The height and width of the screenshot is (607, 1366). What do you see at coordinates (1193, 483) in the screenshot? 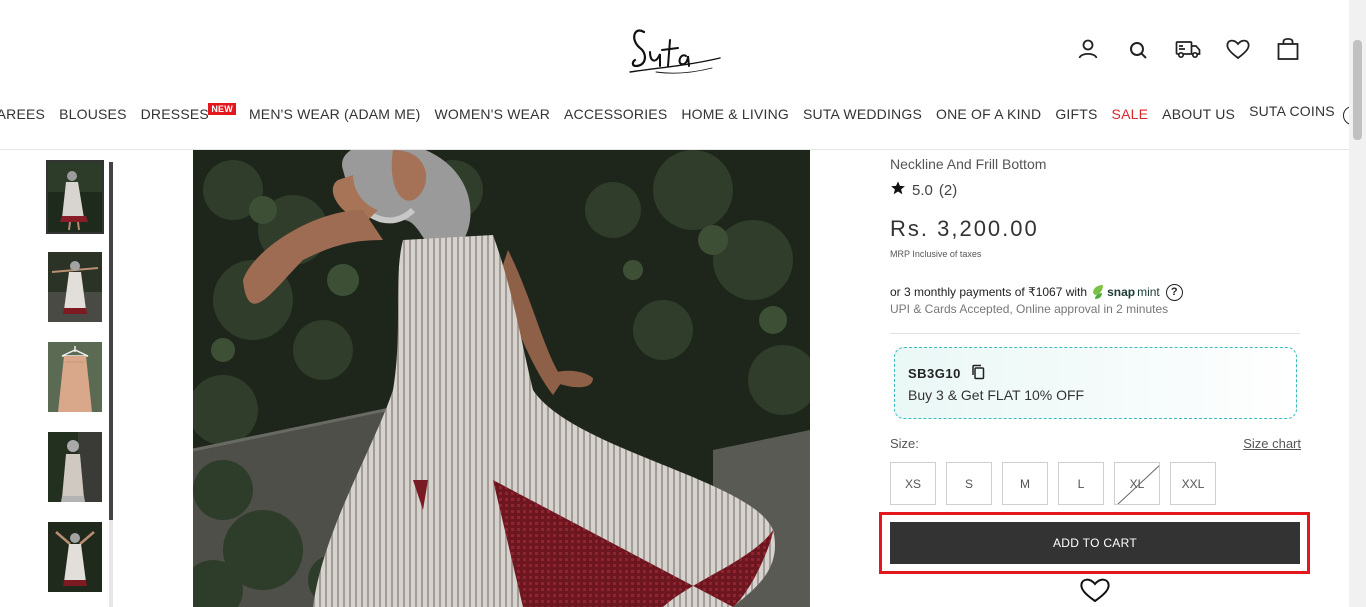
I see `size-option-xxl: XXL` at bounding box center [1193, 483].